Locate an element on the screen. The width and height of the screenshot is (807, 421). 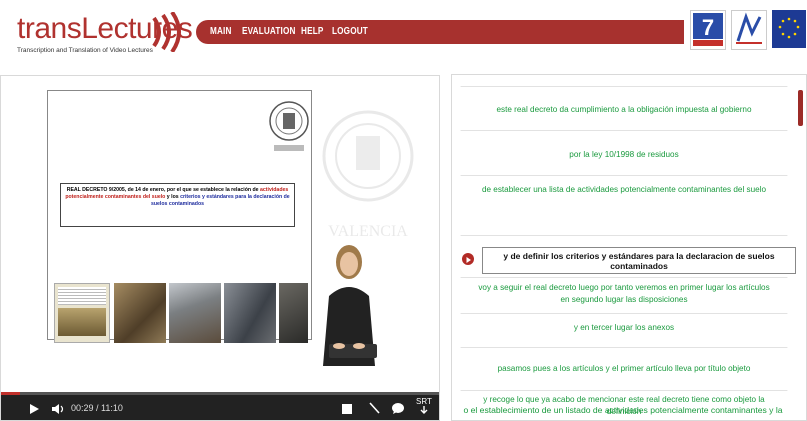
segment-text: por la ley 10/1998 de residuos is located at coordinates (624, 154).